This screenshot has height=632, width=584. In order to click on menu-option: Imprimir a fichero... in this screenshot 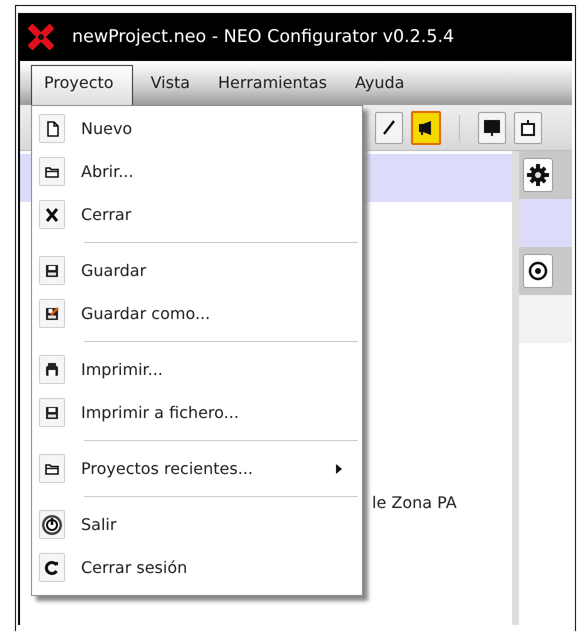, I will do `click(197, 412)`.